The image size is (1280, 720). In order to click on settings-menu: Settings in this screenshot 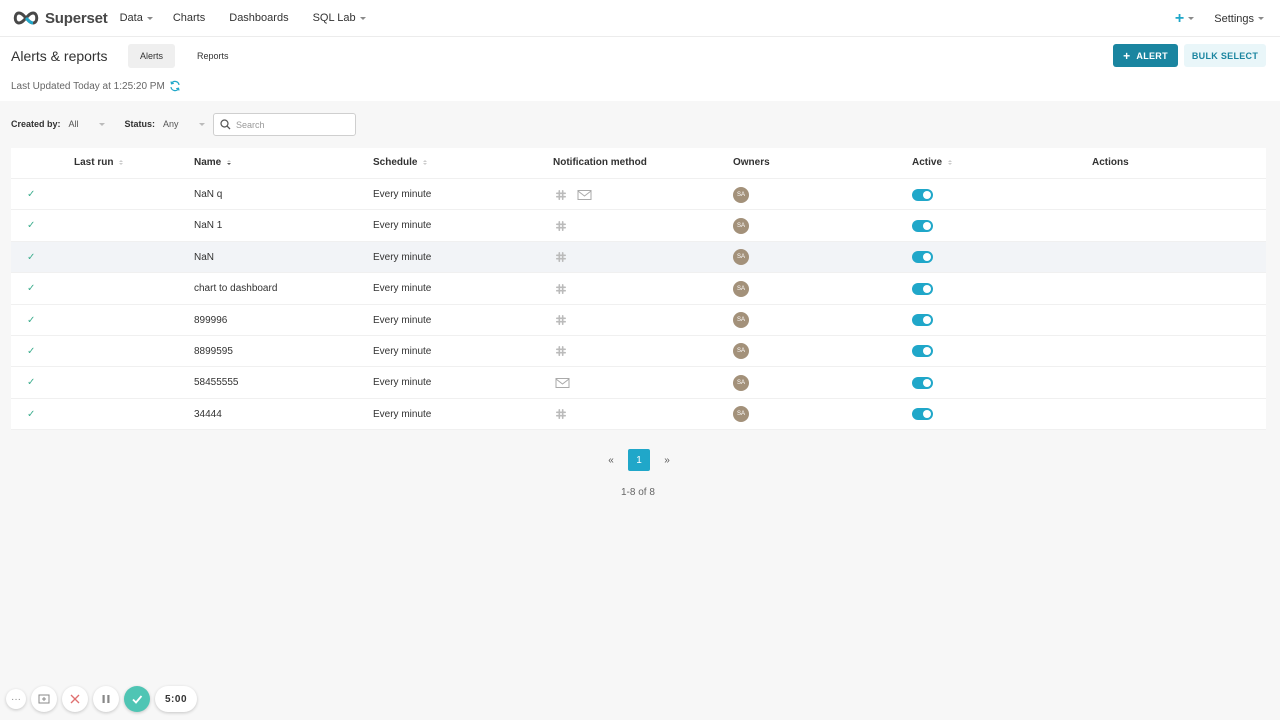, I will do `click(1239, 19)`.